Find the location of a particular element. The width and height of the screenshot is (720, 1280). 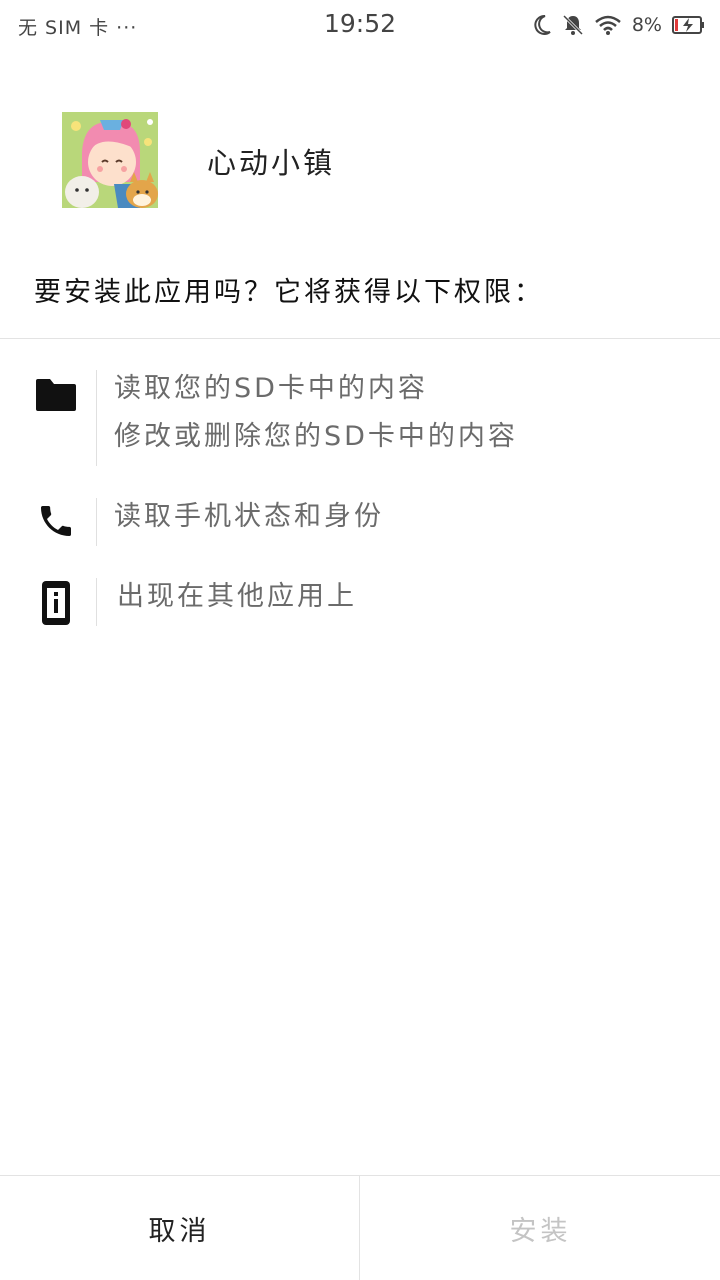

mute-bell-icon is located at coordinates (573, 25).